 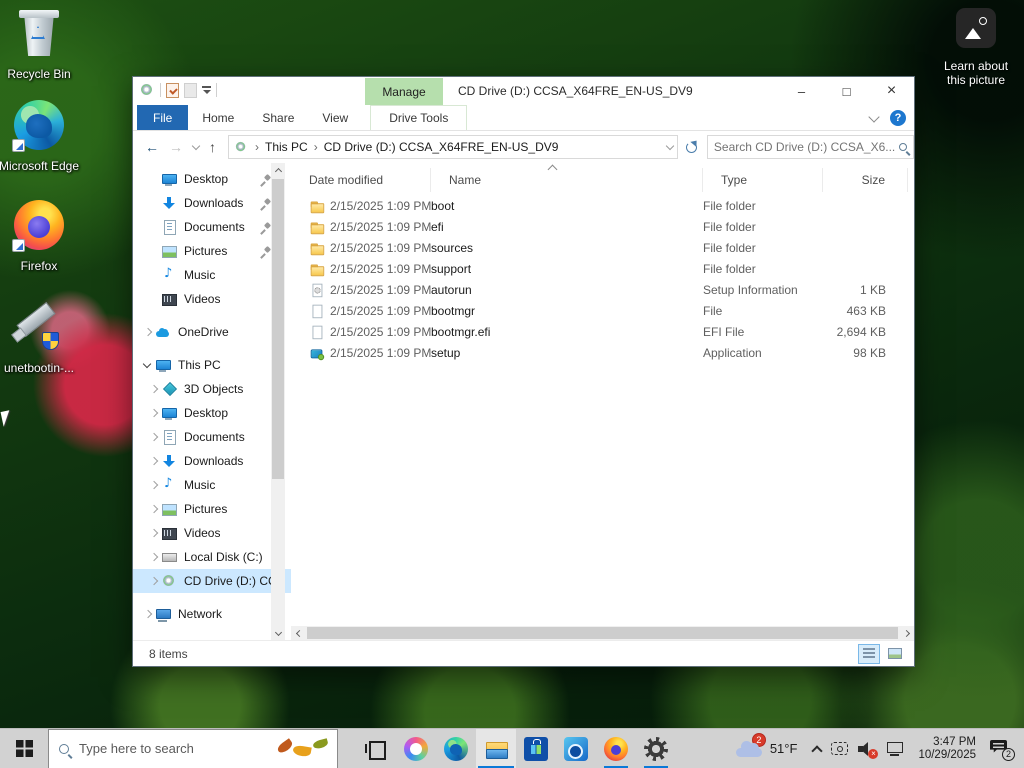 I want to click on taskbar-copilot-button, so click(x=416, y=748).